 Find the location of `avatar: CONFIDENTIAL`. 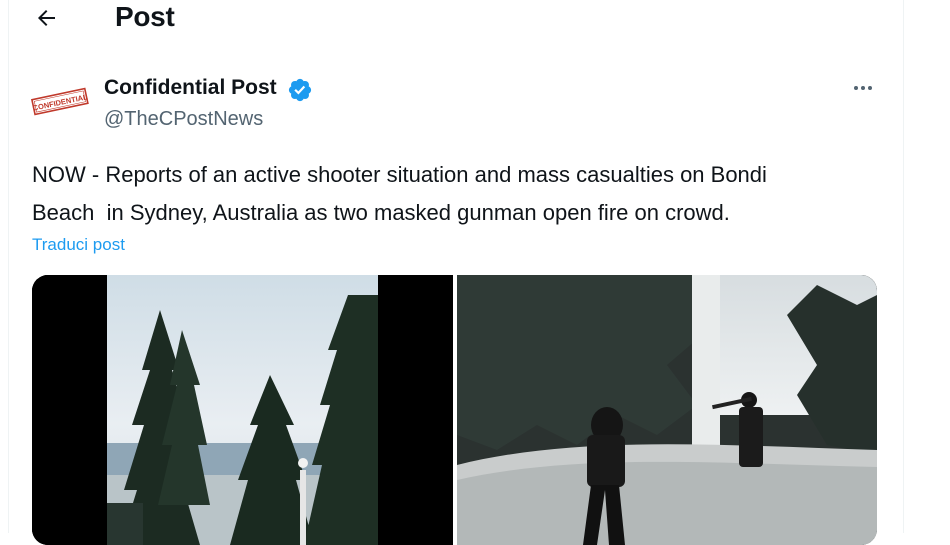

avatar: CONFIDENTIAL is located at coordinates (60, 102).